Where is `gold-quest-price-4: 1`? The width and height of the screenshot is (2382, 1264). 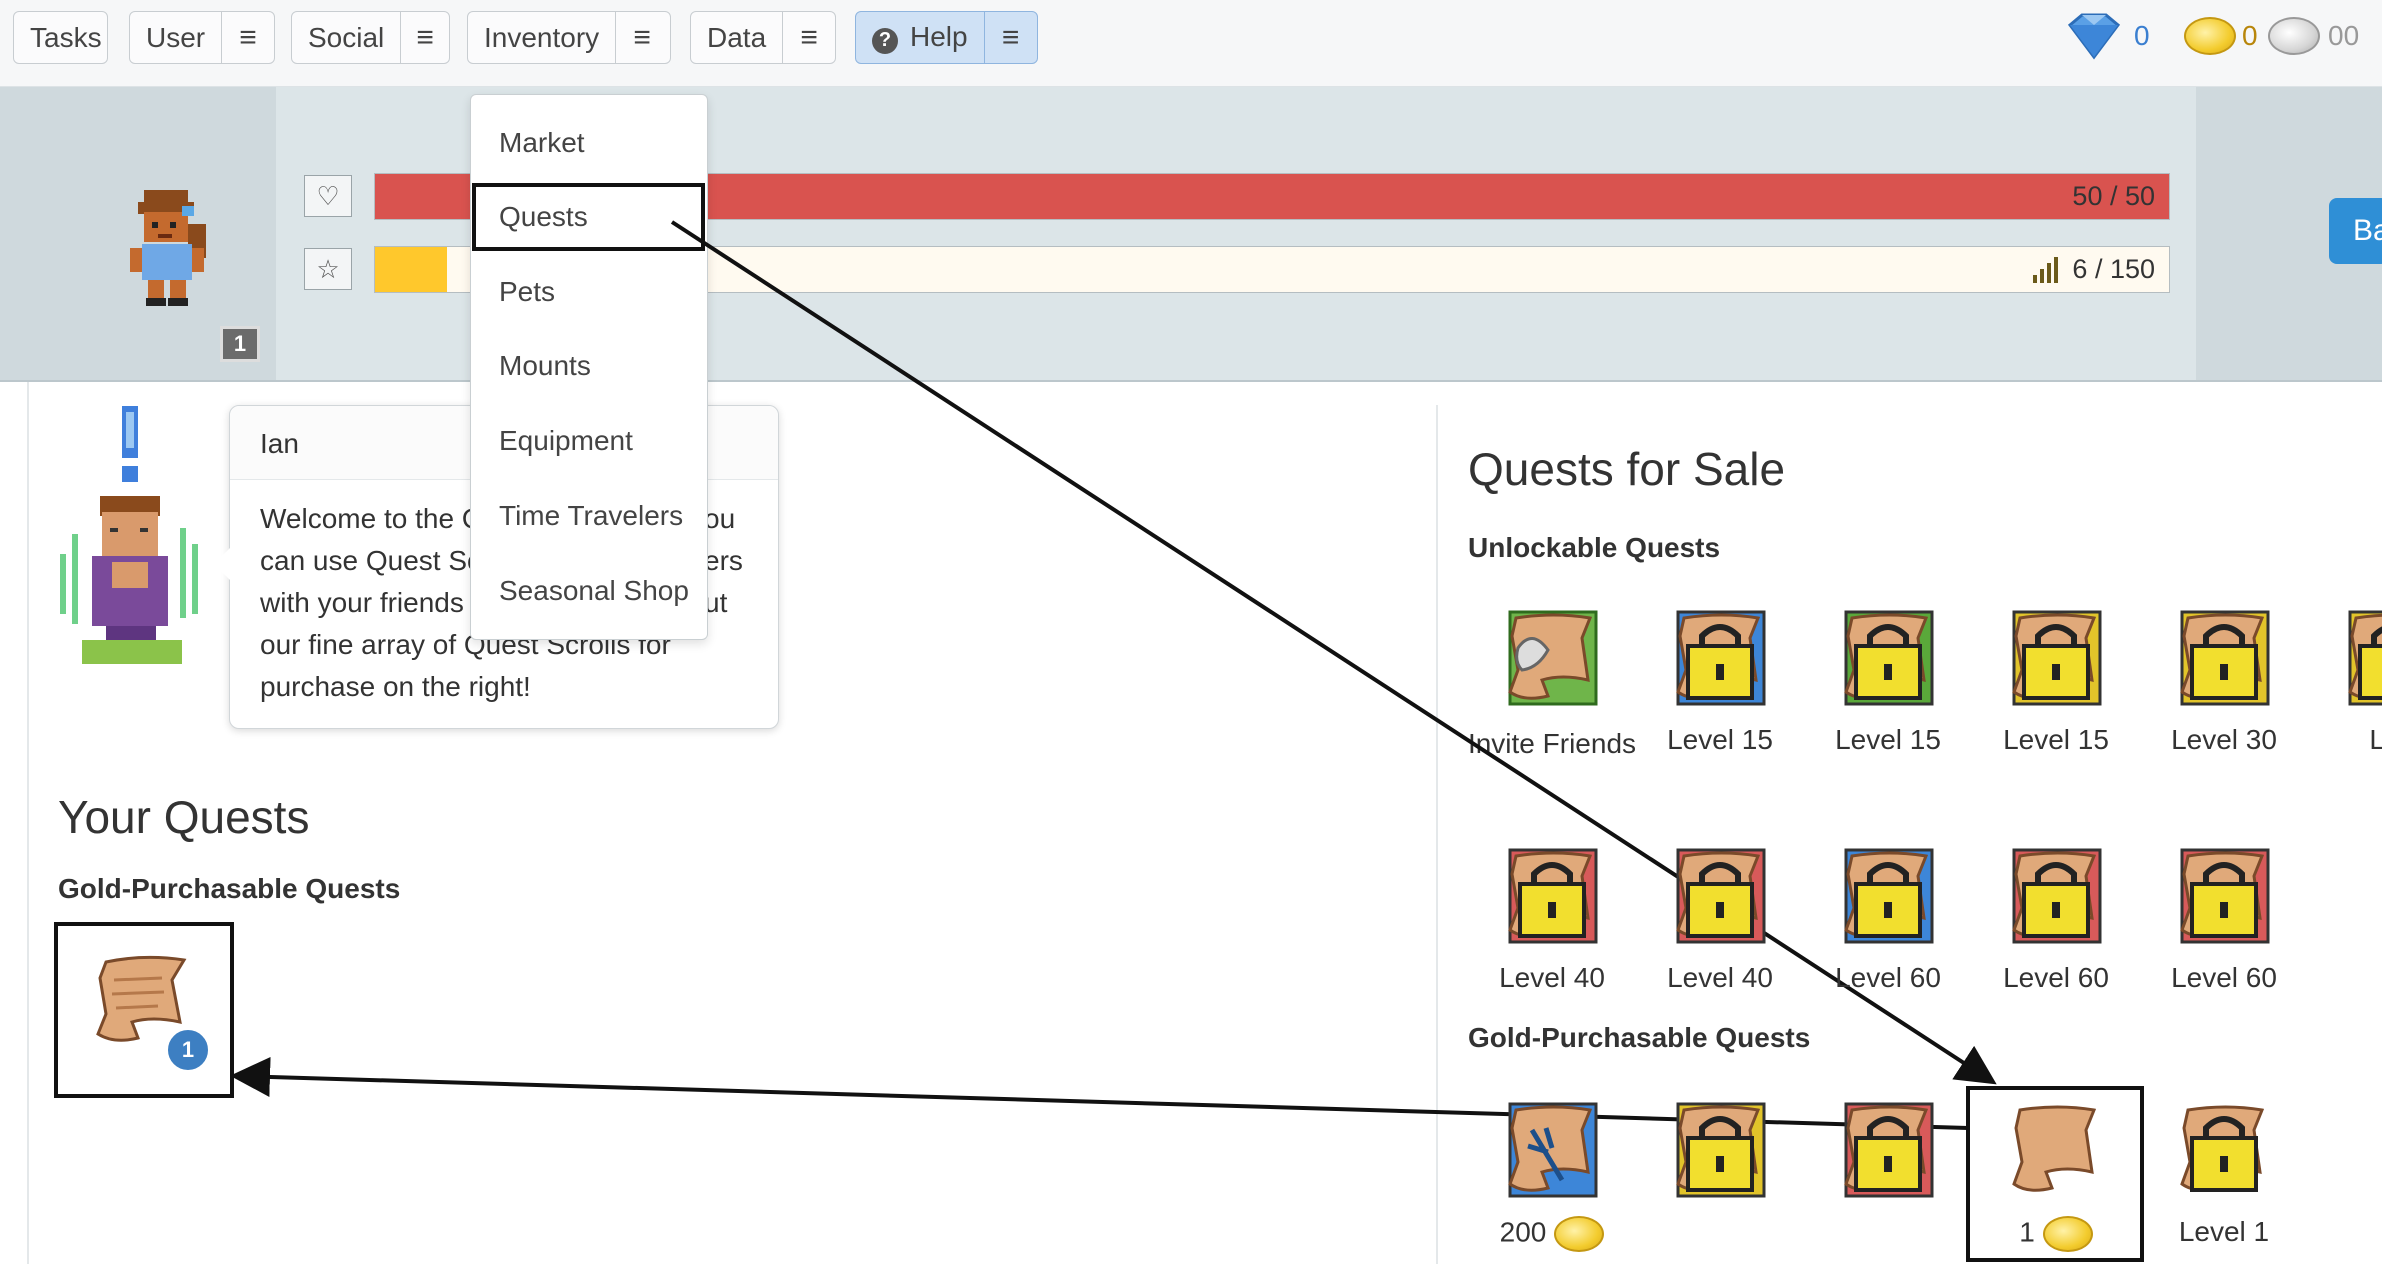 gold-quest-price-4: 1 is located at coordinates (2056, 1234).